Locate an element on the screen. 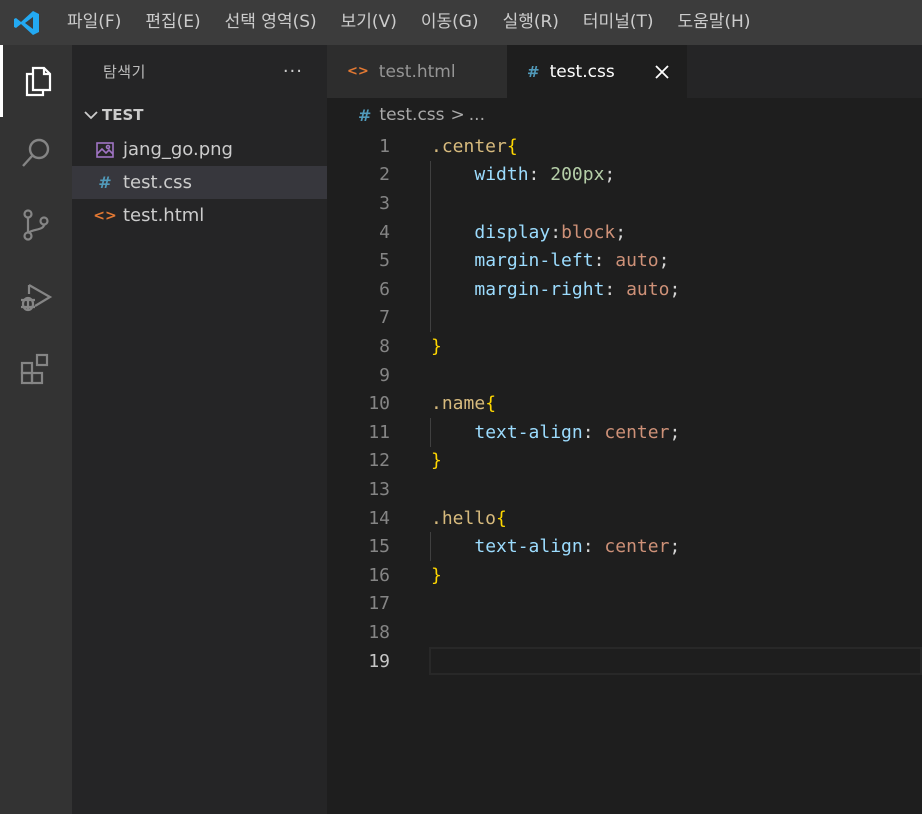 Image resolution: width=922 pixels, height=814 pixels. line-number: 19 is located at coordinates (379, 661).